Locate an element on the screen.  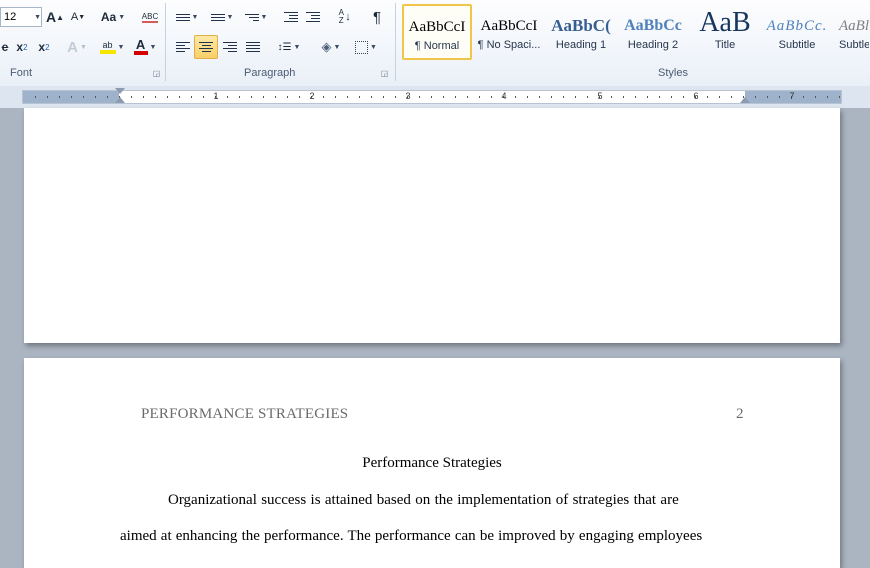
subscript-button: x2 is located at coordinates (22, 47).